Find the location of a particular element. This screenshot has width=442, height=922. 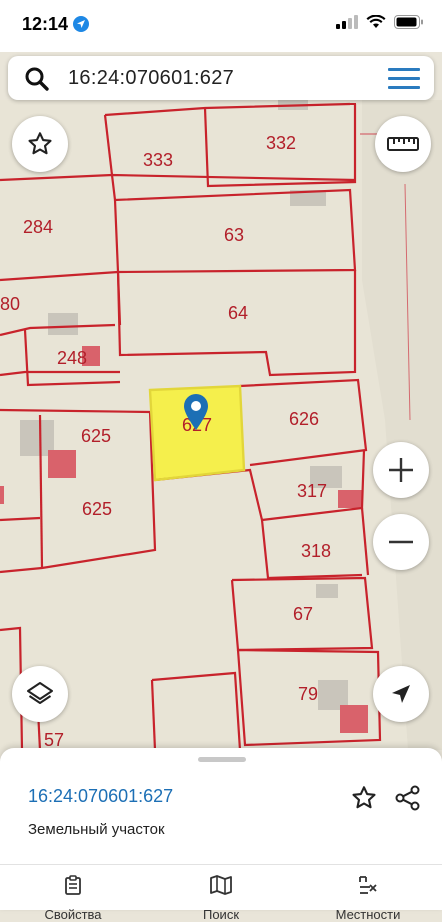

layers-icon is located at coordinates (40, 693).